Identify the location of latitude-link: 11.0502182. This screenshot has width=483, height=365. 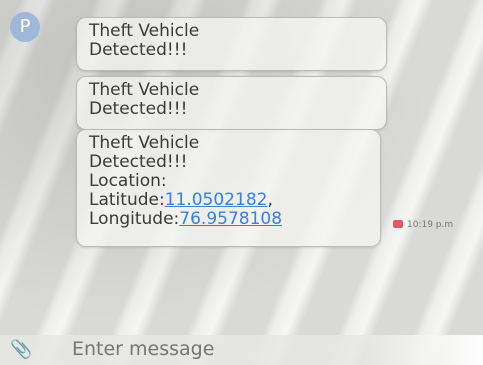
(216, 200).